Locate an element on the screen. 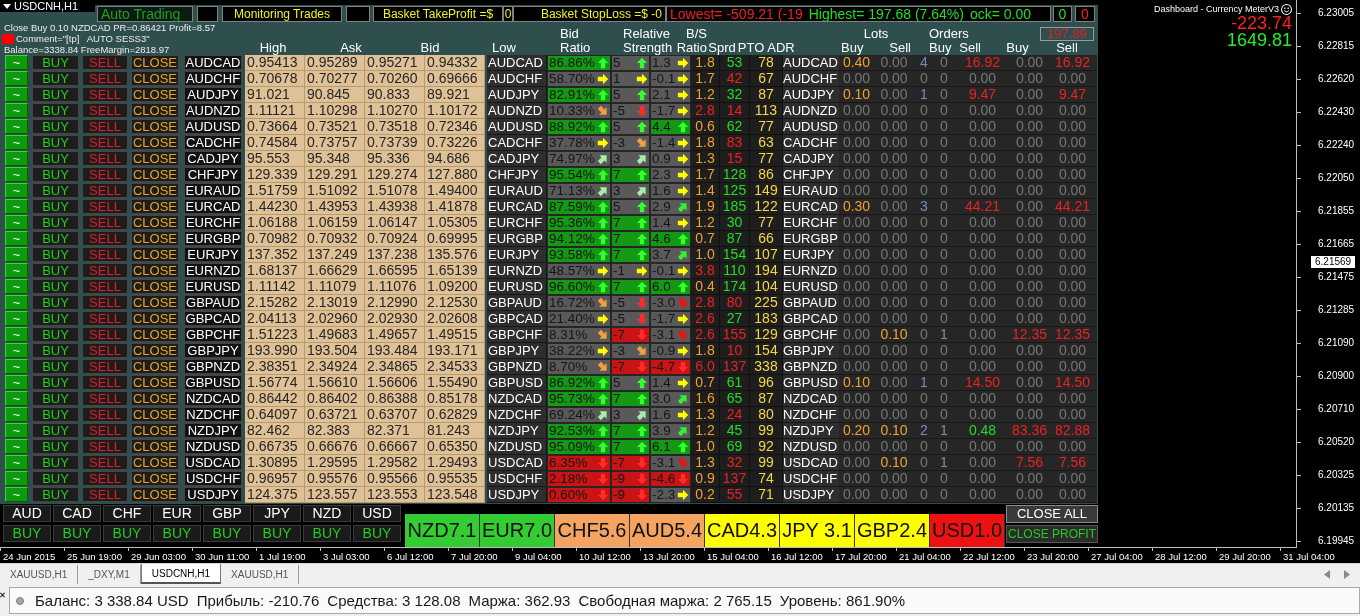 Image resolution: width=1360 pixels, height=616 pixels. currency-button: NZD is located at coordinates (327, 513).